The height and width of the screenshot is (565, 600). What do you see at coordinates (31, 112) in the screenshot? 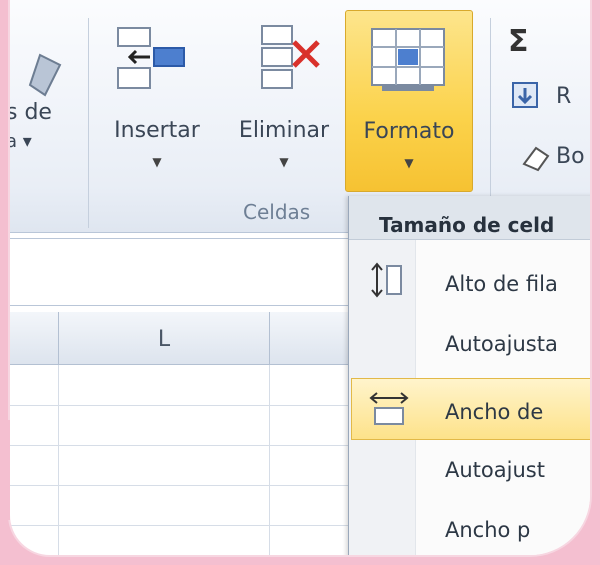
I see `partial-left-label: s de` at bounding box center [31, 112].